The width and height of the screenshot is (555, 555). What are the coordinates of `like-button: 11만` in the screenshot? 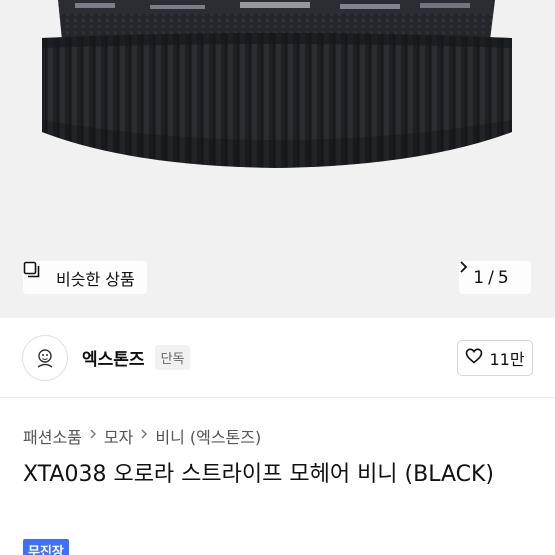 It's located at (495, 357).